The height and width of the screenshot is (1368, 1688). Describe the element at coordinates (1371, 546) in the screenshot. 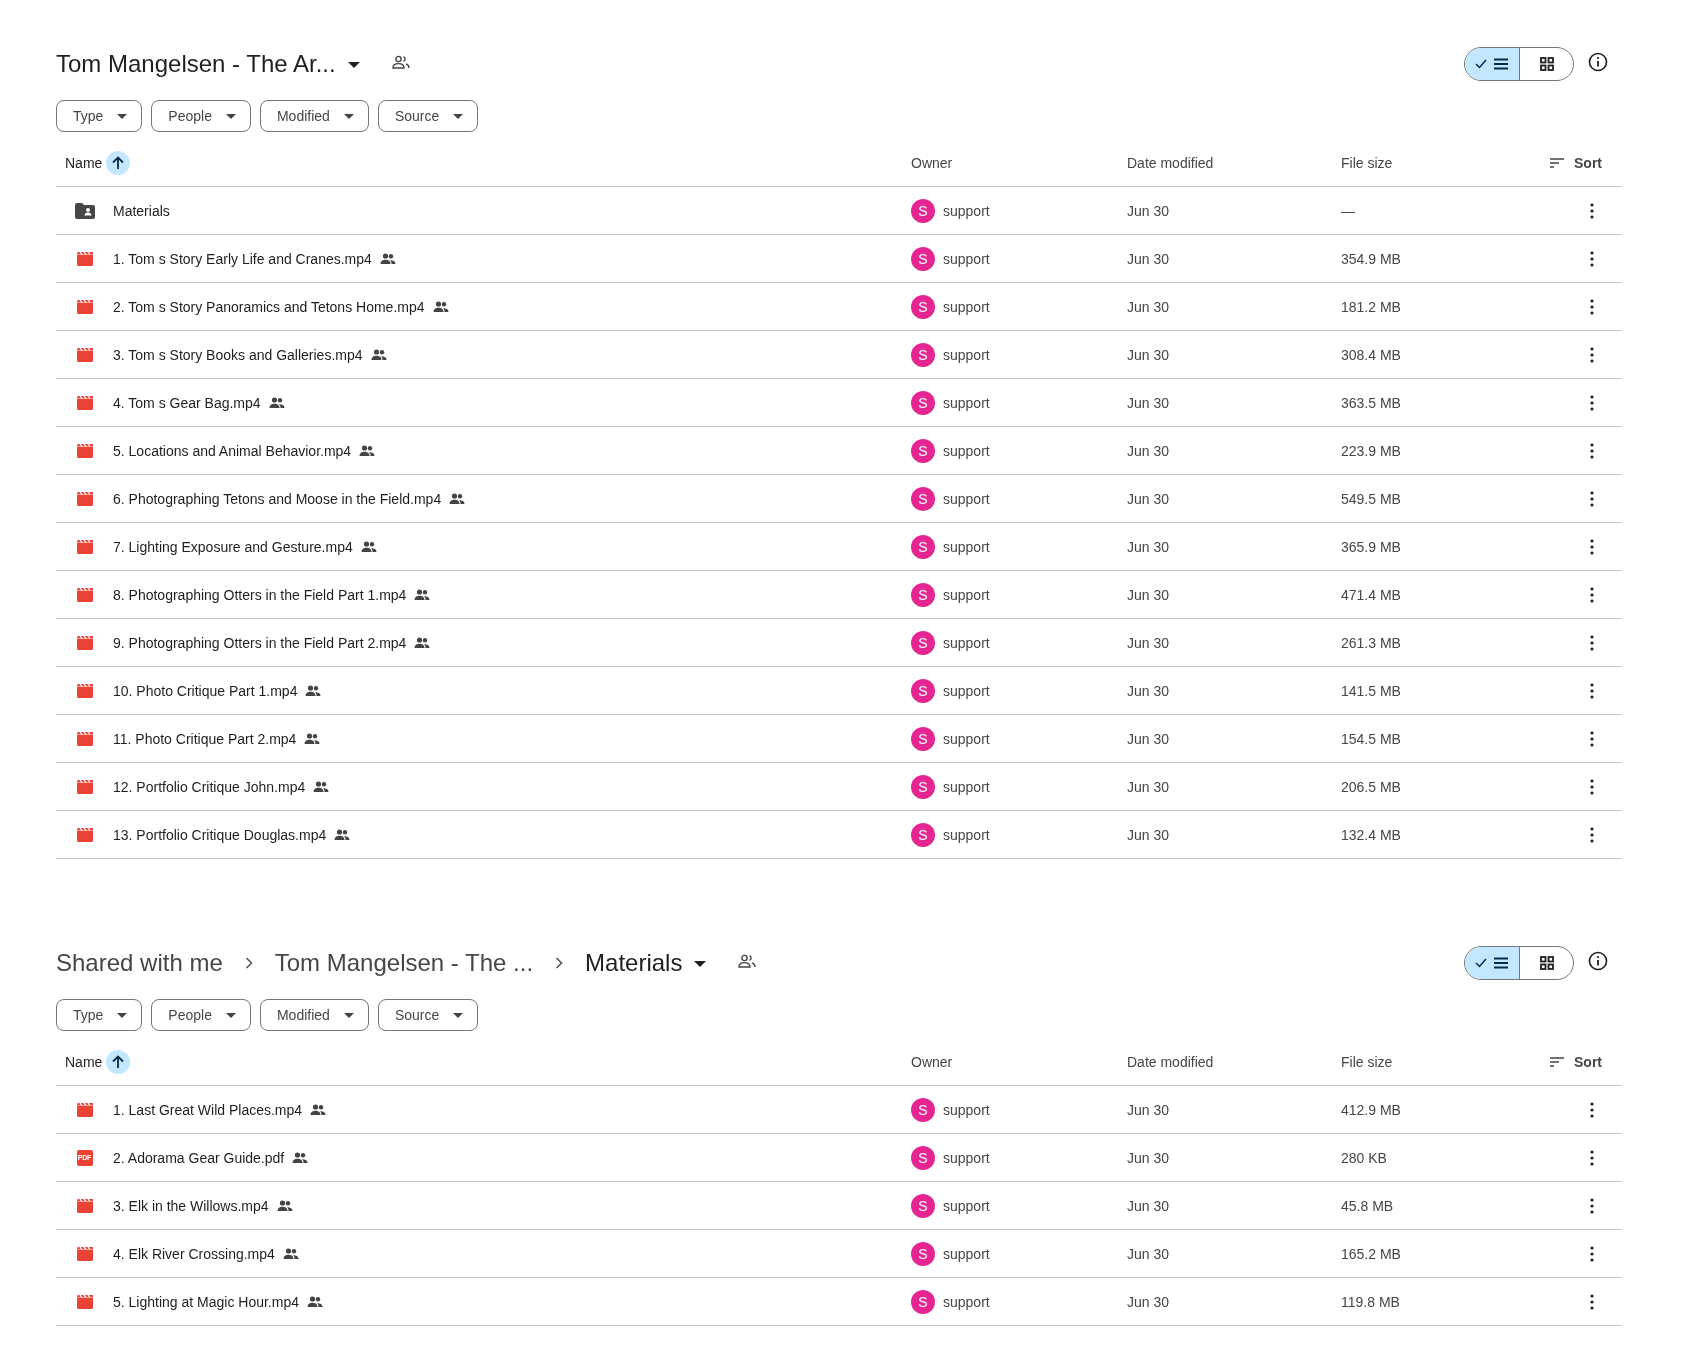

I see `file-size: 365.9 MB` at that location.